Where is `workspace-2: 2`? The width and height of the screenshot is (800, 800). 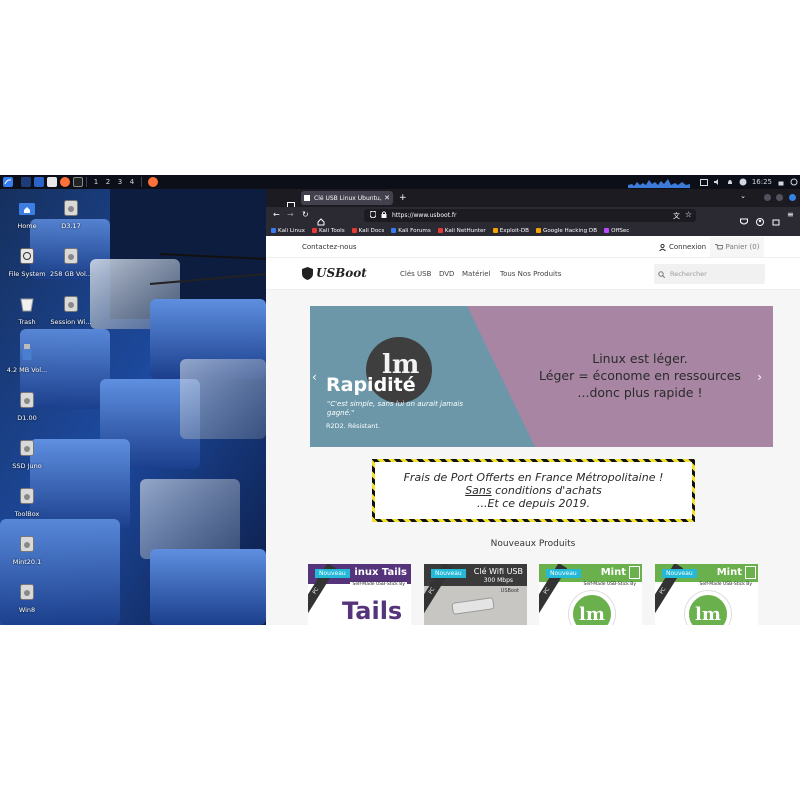
workspace-2: 2 is located at coordinates (108, 182).